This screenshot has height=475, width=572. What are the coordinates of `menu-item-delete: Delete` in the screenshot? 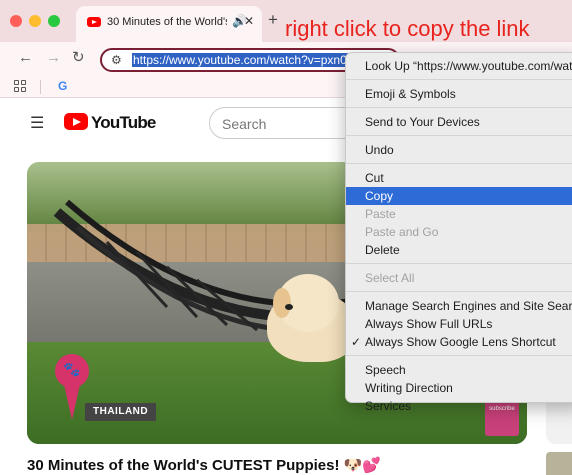 It's located at (459, 250).